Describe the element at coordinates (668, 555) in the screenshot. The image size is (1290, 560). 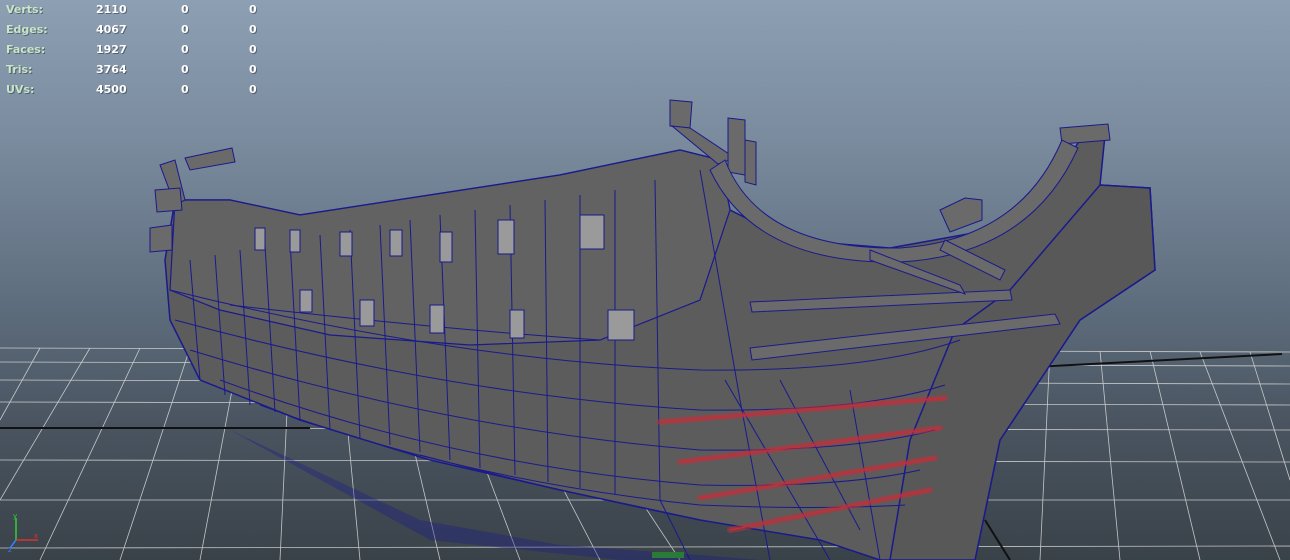
I see `pivot-marker` at that location.